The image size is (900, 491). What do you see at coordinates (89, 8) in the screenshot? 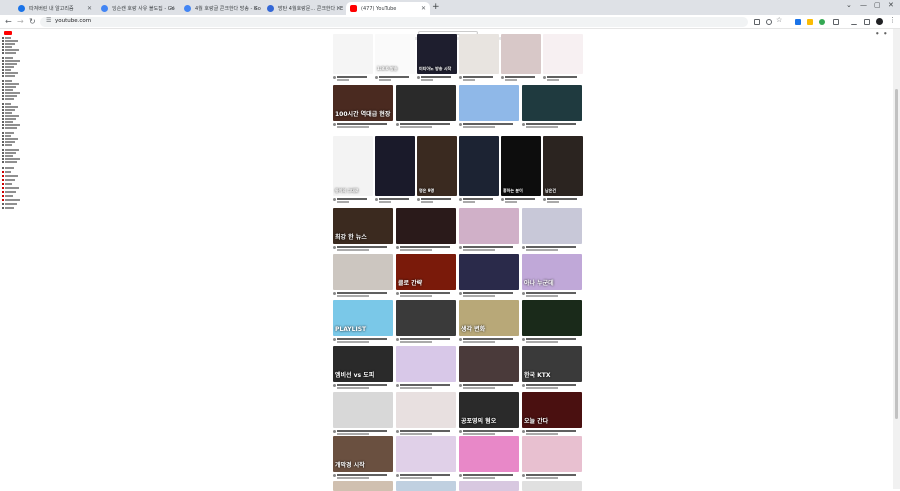
I see `close-tab-icon: ✕` at bounding box center [89, 8].